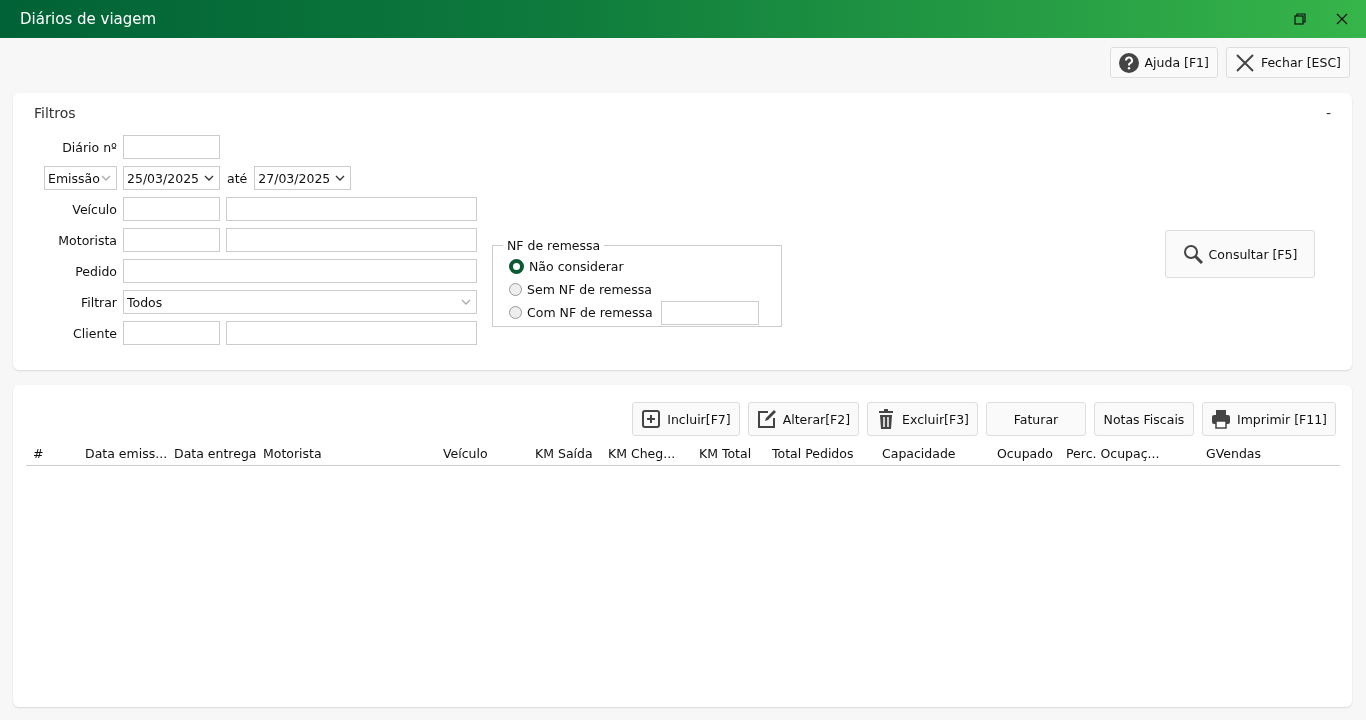  I want to click on restore-icon, so click(1300, 19).